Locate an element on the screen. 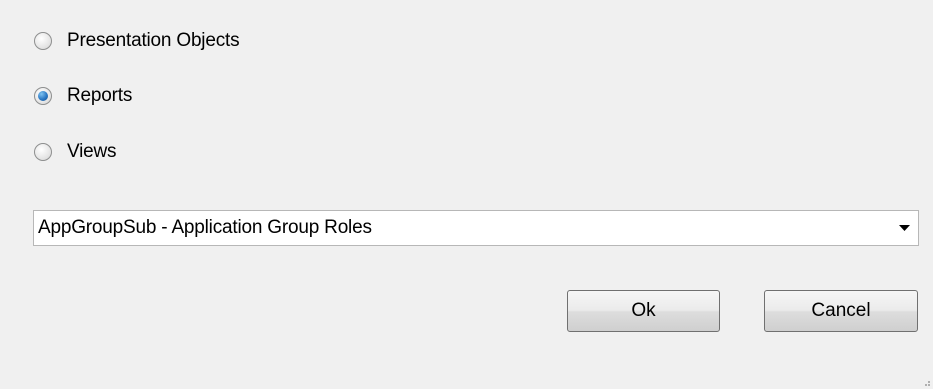  dropdown-selected-value: AppGroupSub - Application Group Roles is located at coordinates (205, 227).